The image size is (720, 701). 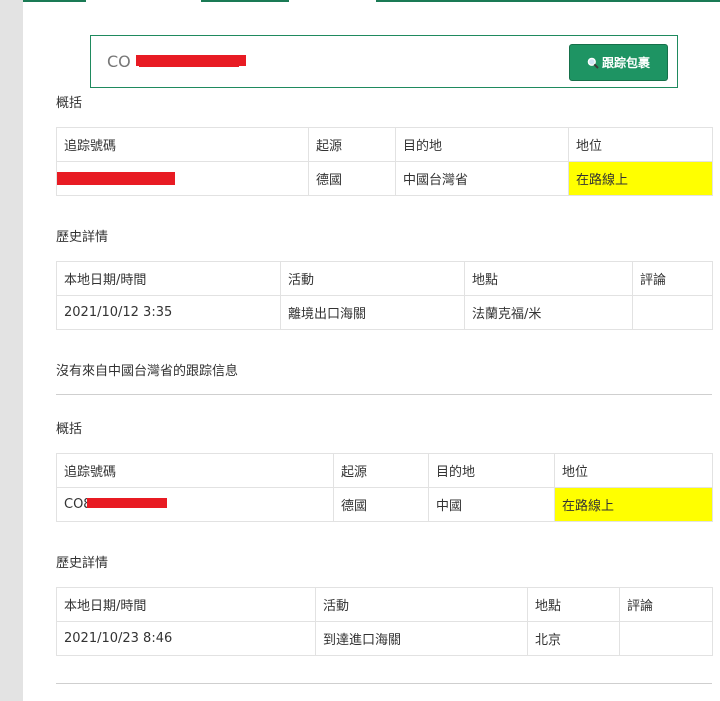 What do you see at coordinates (186, 638) in the screenshot?
I see `datetime-cell: 2021/10/23 8:46` at bounding box center [186, 638].